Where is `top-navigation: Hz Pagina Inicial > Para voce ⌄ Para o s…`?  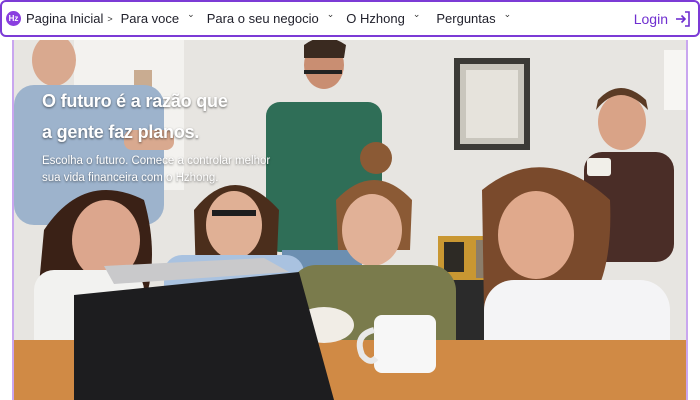 top-navigation: Hz Pagina Inicial > Para voce ⌄ Para o s… is located at coordinates (350, 18).